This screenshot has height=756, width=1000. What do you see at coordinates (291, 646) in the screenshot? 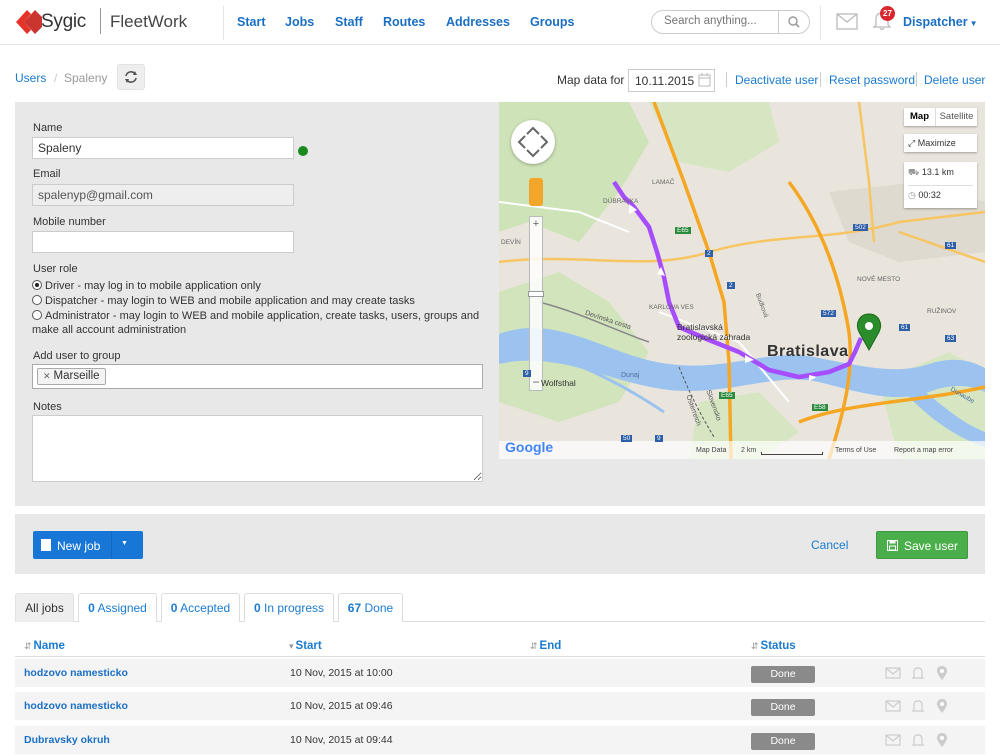
I see `sort-desc-icon: ▾` at bounding box center [291, 646].